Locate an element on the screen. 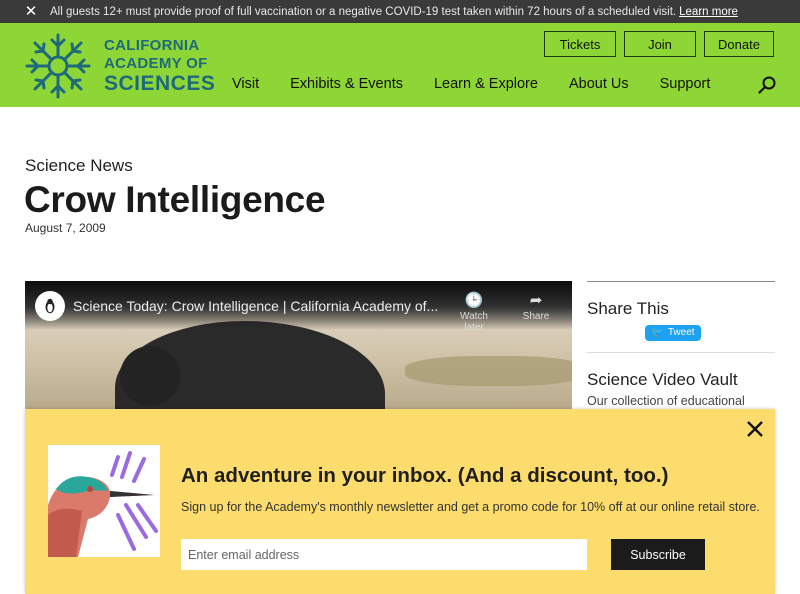 The height and width of the screenshot is (594, 800). snowflake-logo-icon is located at coordinates (58, 66).